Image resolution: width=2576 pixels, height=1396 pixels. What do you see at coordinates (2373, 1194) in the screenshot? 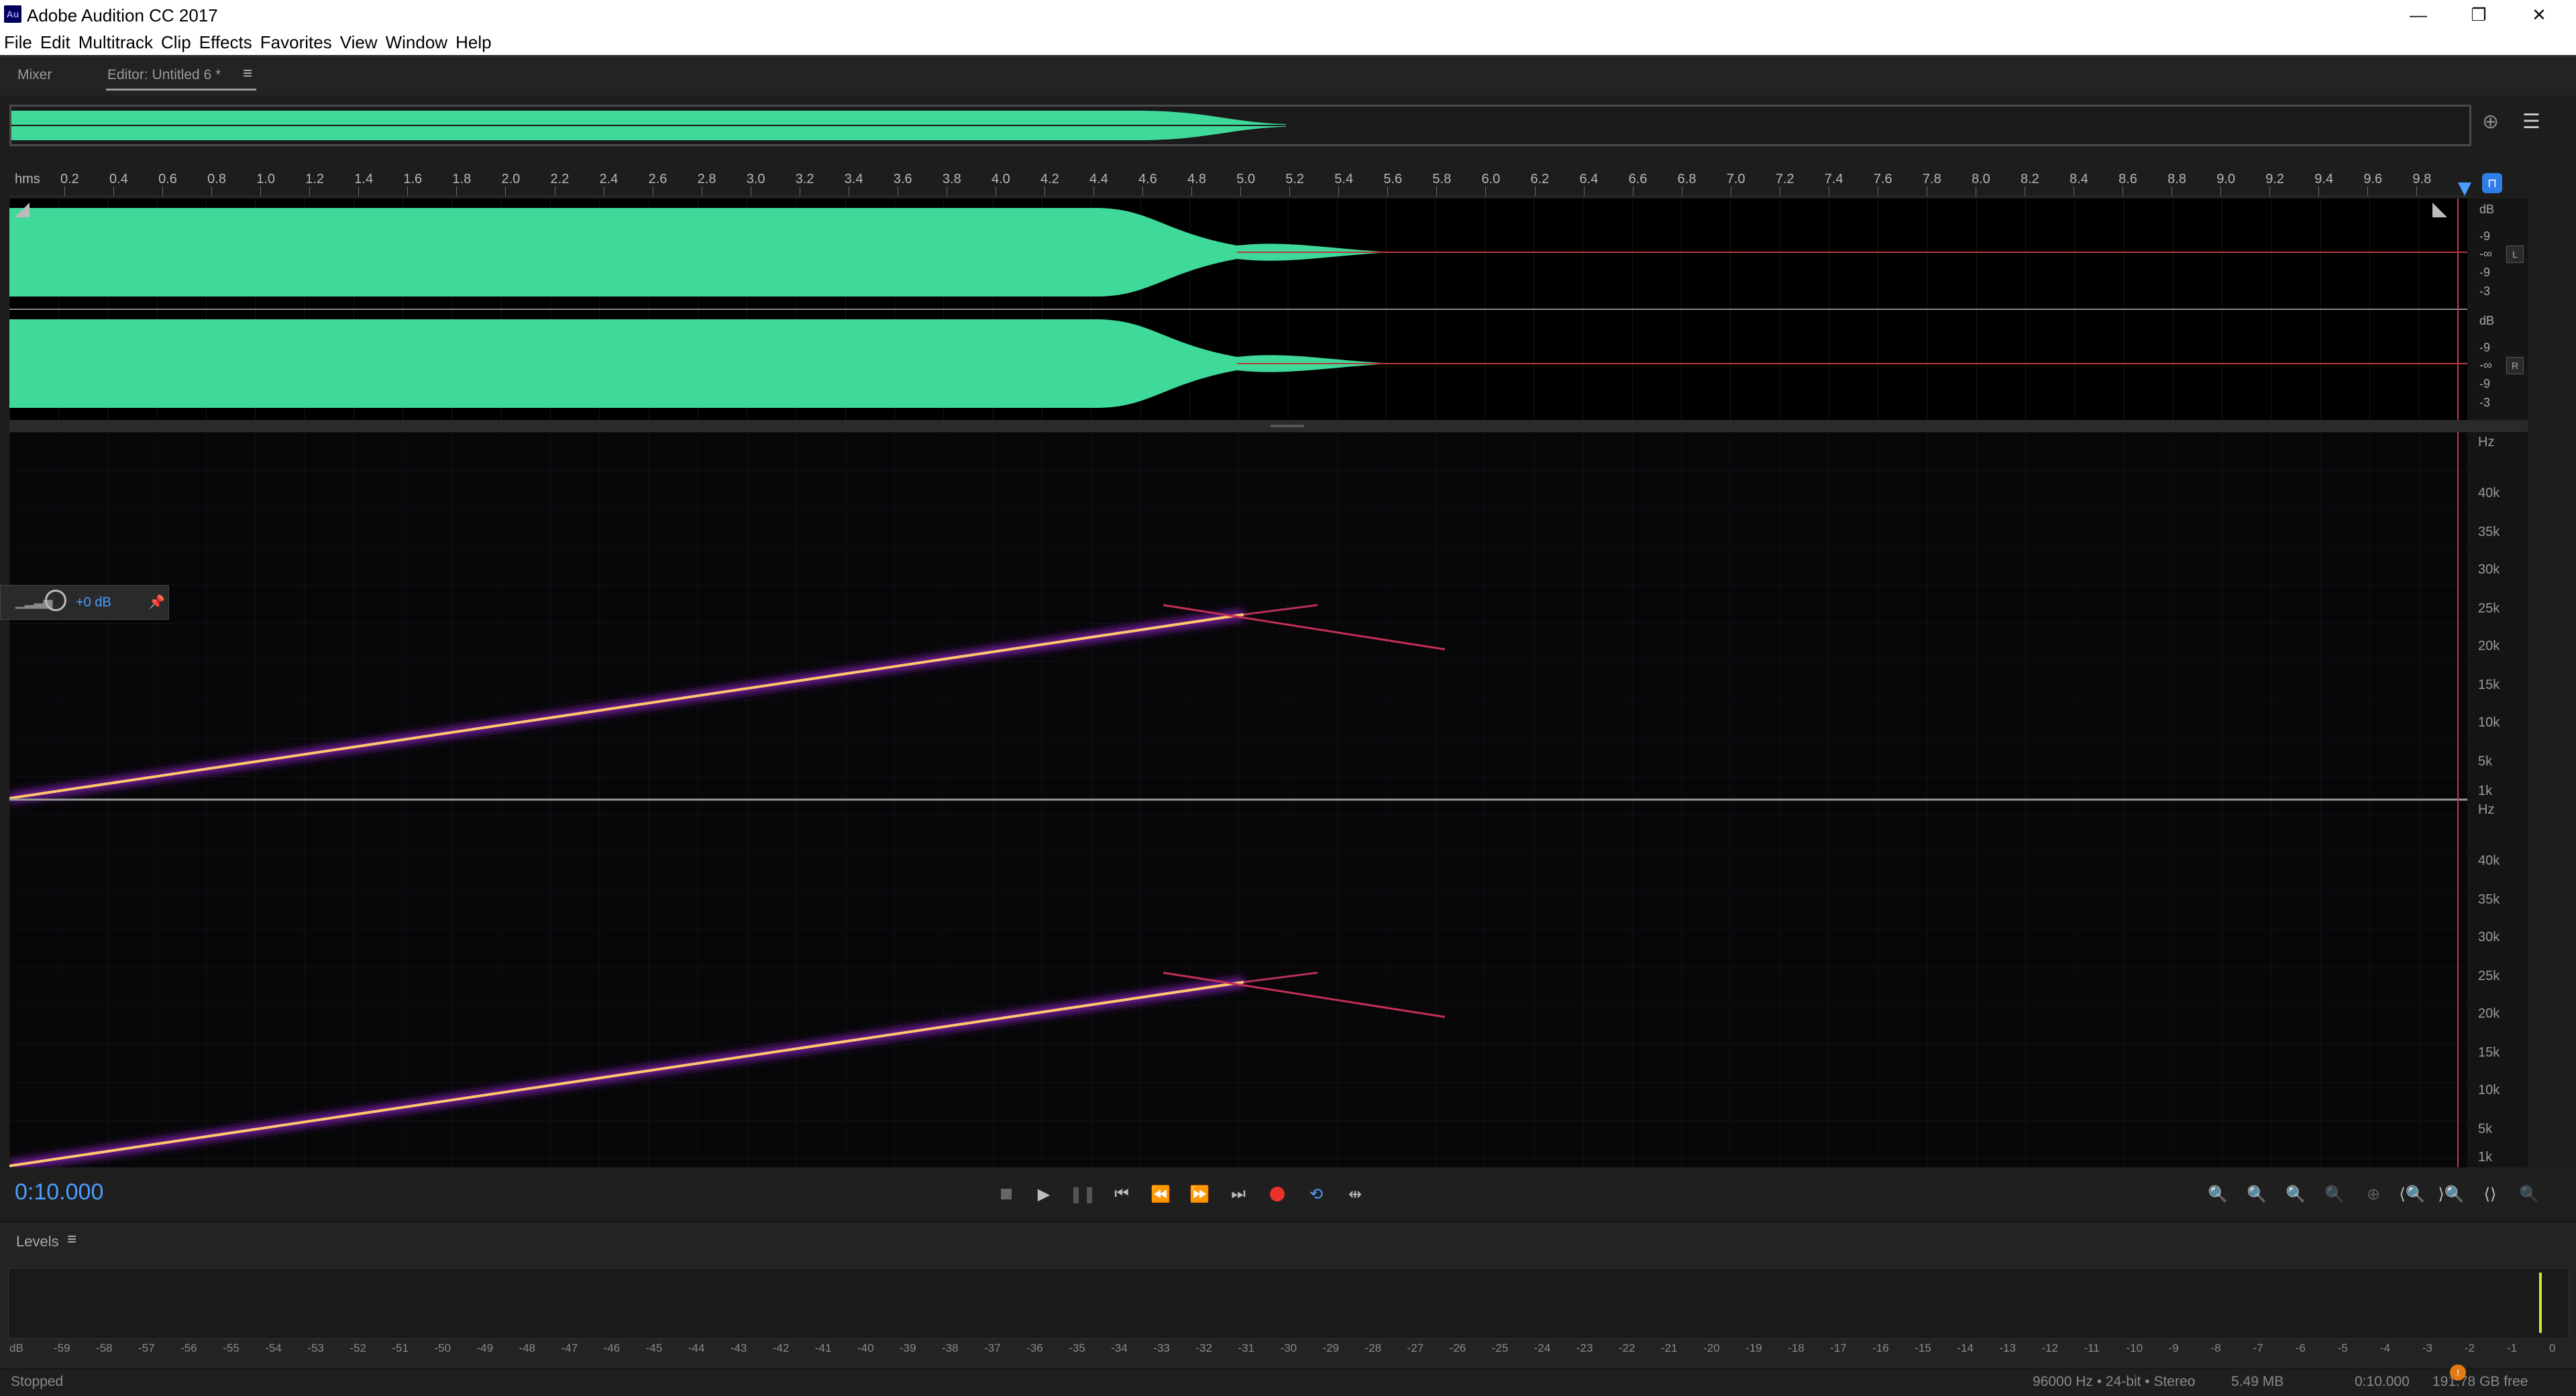
I see `zoom-to-selection-icon: ⊕` at bounding box center [2373, 1194].